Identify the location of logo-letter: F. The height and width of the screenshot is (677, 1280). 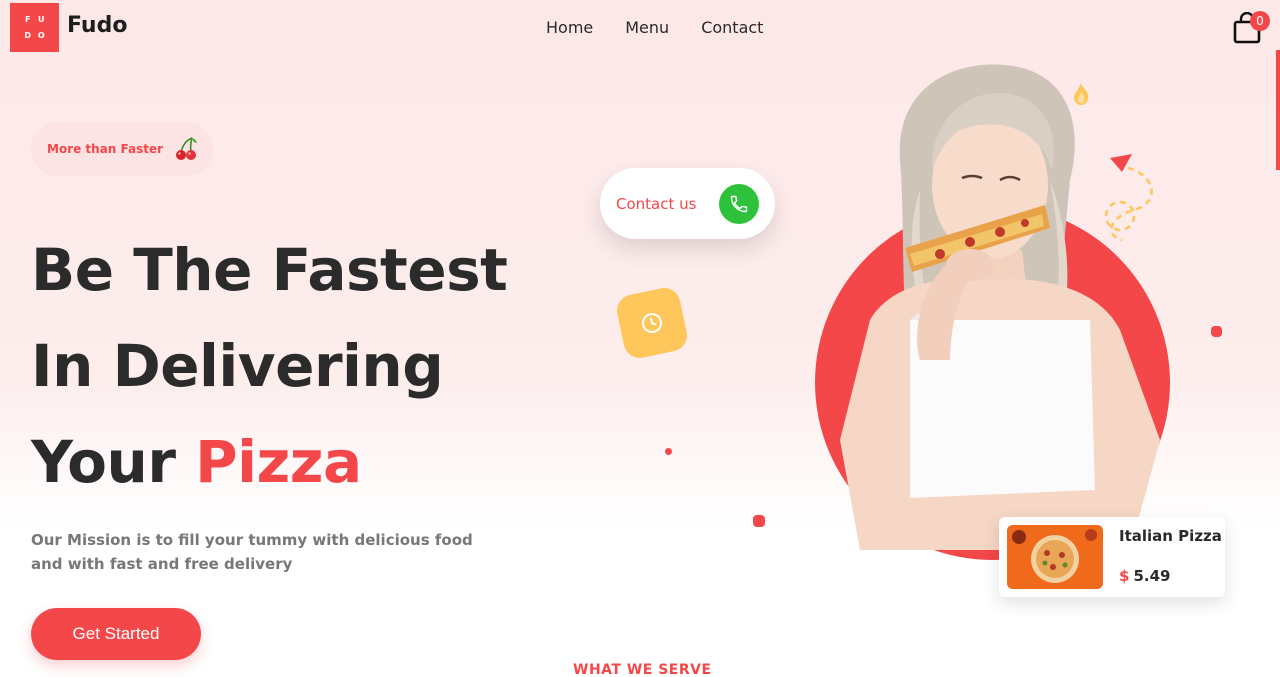
(28, 20).